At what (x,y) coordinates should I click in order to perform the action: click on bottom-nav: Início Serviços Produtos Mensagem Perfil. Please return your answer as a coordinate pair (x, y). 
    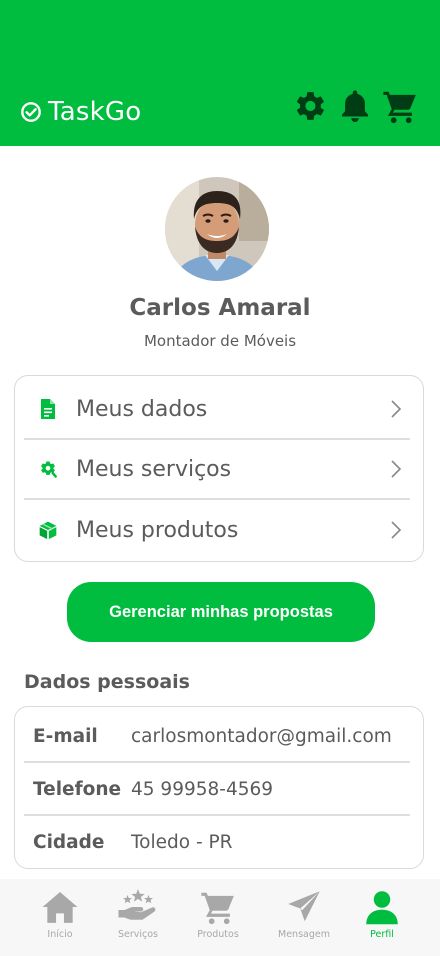
    Looking at the image, I should click on (220, 917).